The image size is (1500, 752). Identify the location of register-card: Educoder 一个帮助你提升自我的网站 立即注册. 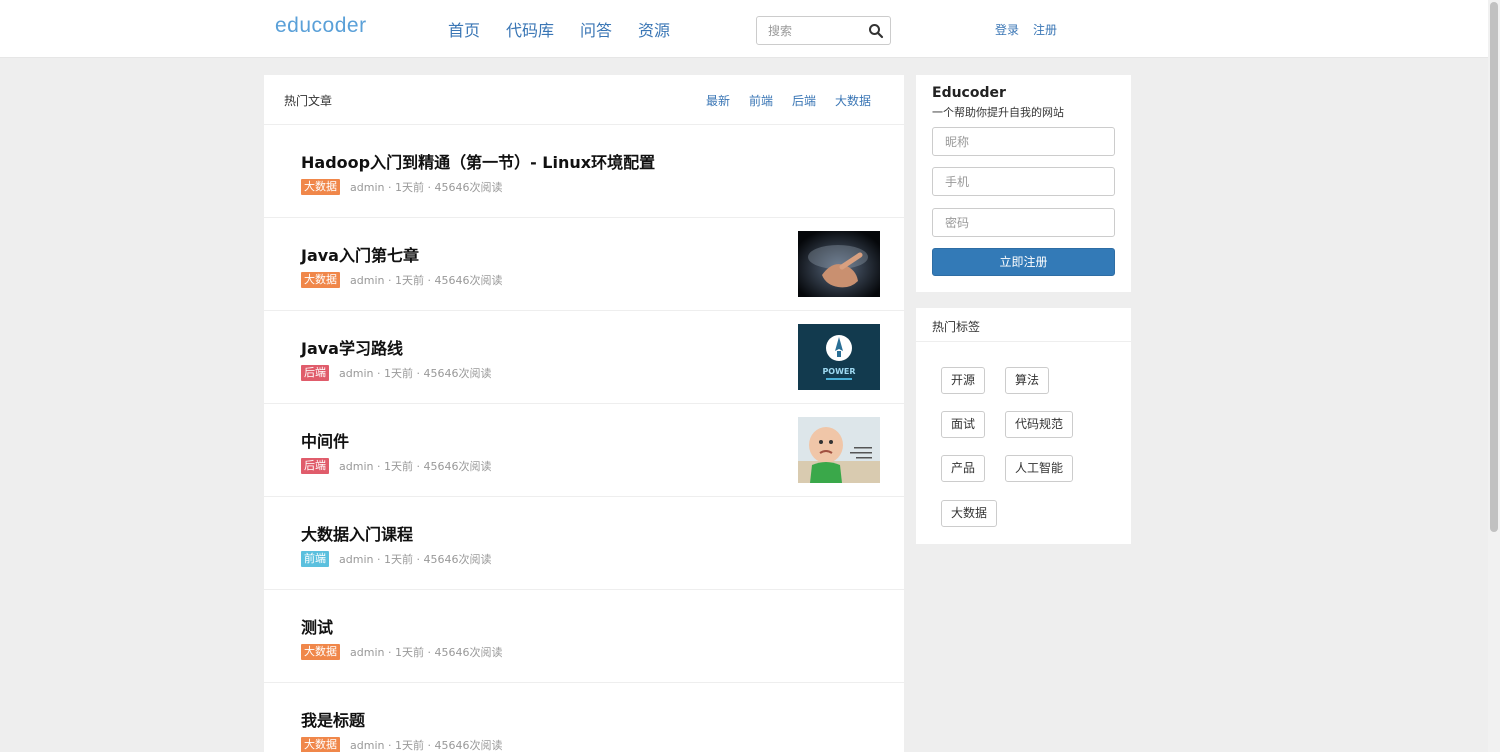
(1023, 183).